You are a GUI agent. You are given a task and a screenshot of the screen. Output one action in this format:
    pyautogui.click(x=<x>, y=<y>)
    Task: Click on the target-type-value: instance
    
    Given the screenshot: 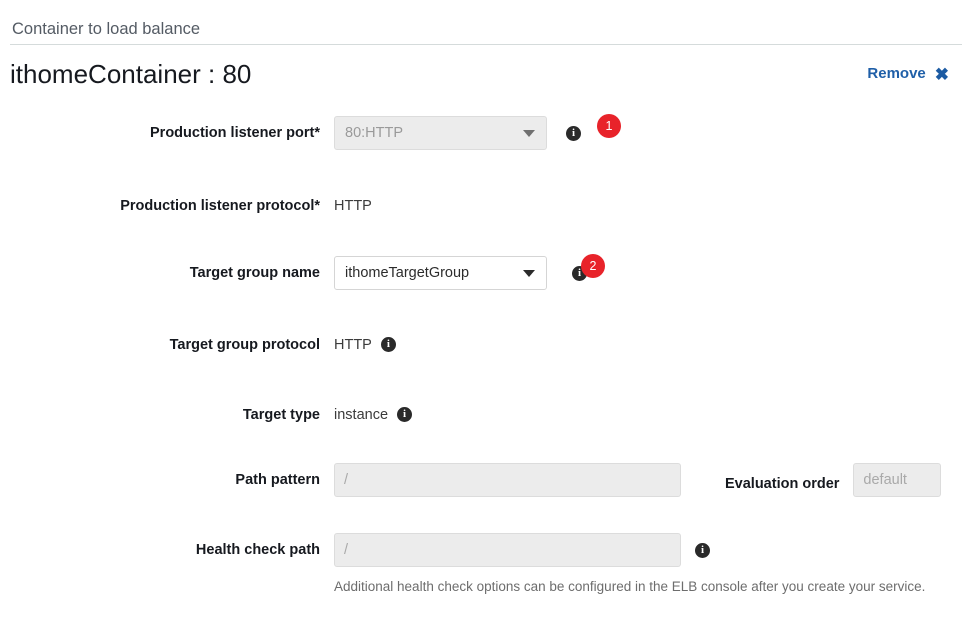 What is the action you would take?
    pyautogui.click(x=361, y=415)
    